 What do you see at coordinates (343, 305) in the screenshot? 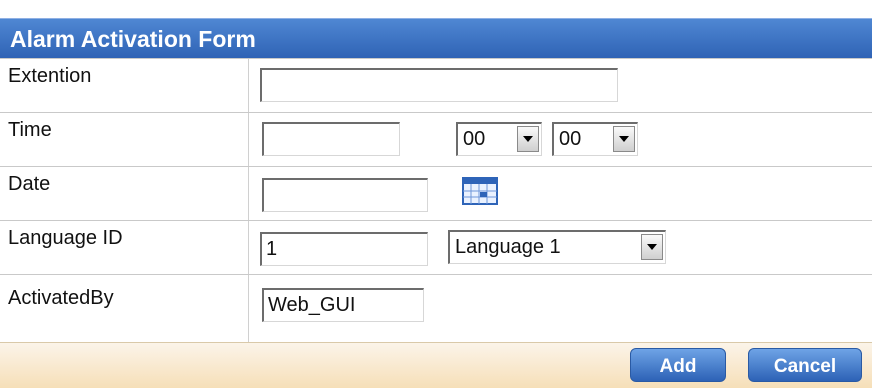
I see `activated-by-input: Web_GUI` at bounding box center [343, 305].